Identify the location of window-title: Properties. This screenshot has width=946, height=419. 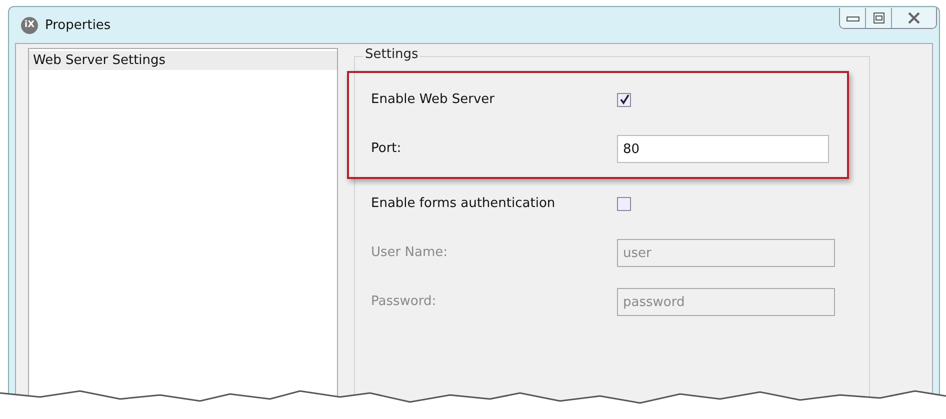
(78, 25).